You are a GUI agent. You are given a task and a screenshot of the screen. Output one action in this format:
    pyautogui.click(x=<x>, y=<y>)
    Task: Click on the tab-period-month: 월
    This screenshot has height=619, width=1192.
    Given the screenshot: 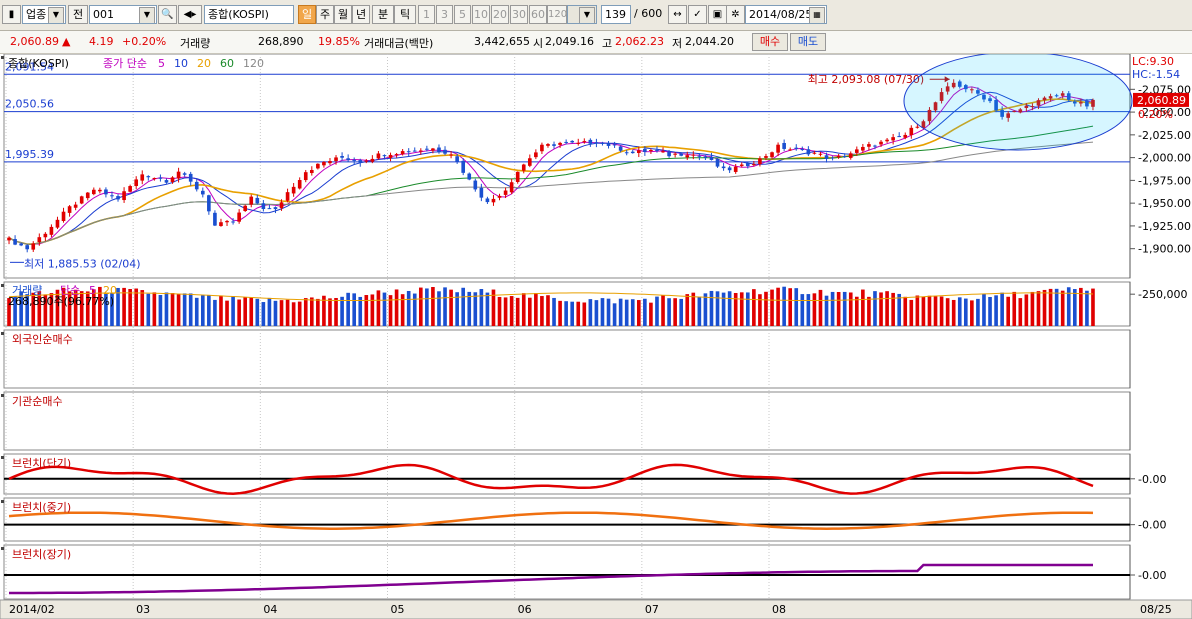 What is the action you would take?
    pyautogui.click(x=343, y=14)
    